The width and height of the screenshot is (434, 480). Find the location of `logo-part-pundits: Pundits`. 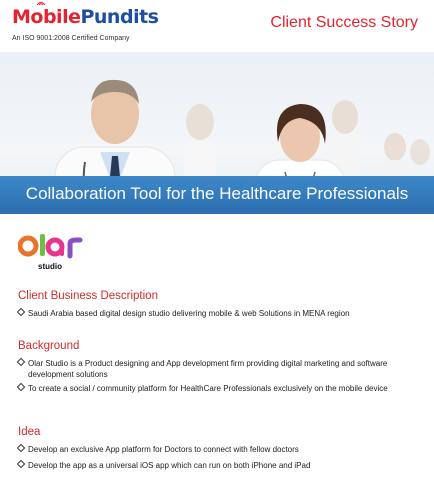

logo-part-pundits: Pundits is located at coordinates (119, 17).